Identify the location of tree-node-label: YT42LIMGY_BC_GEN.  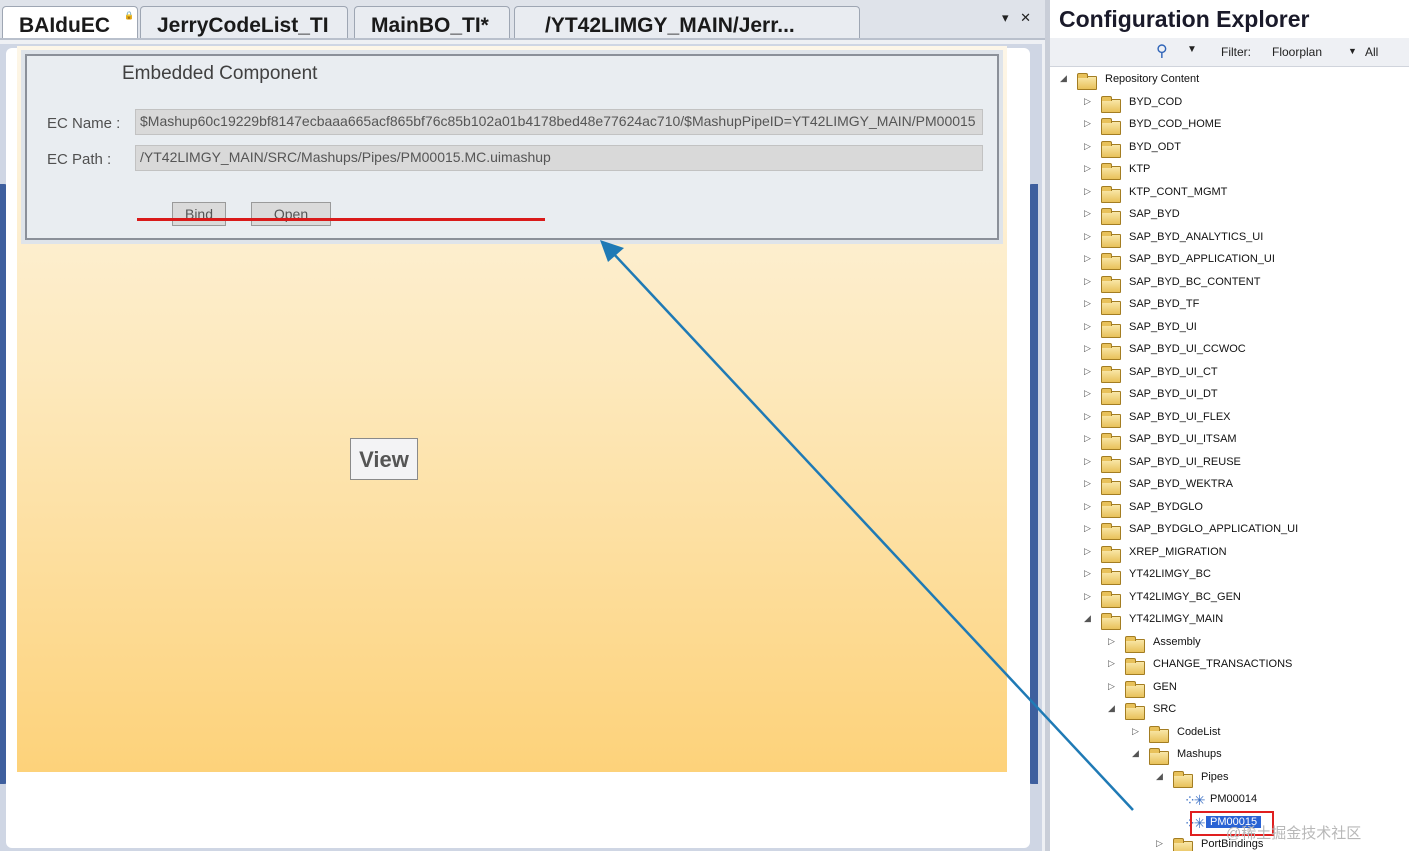
(1185, 596).